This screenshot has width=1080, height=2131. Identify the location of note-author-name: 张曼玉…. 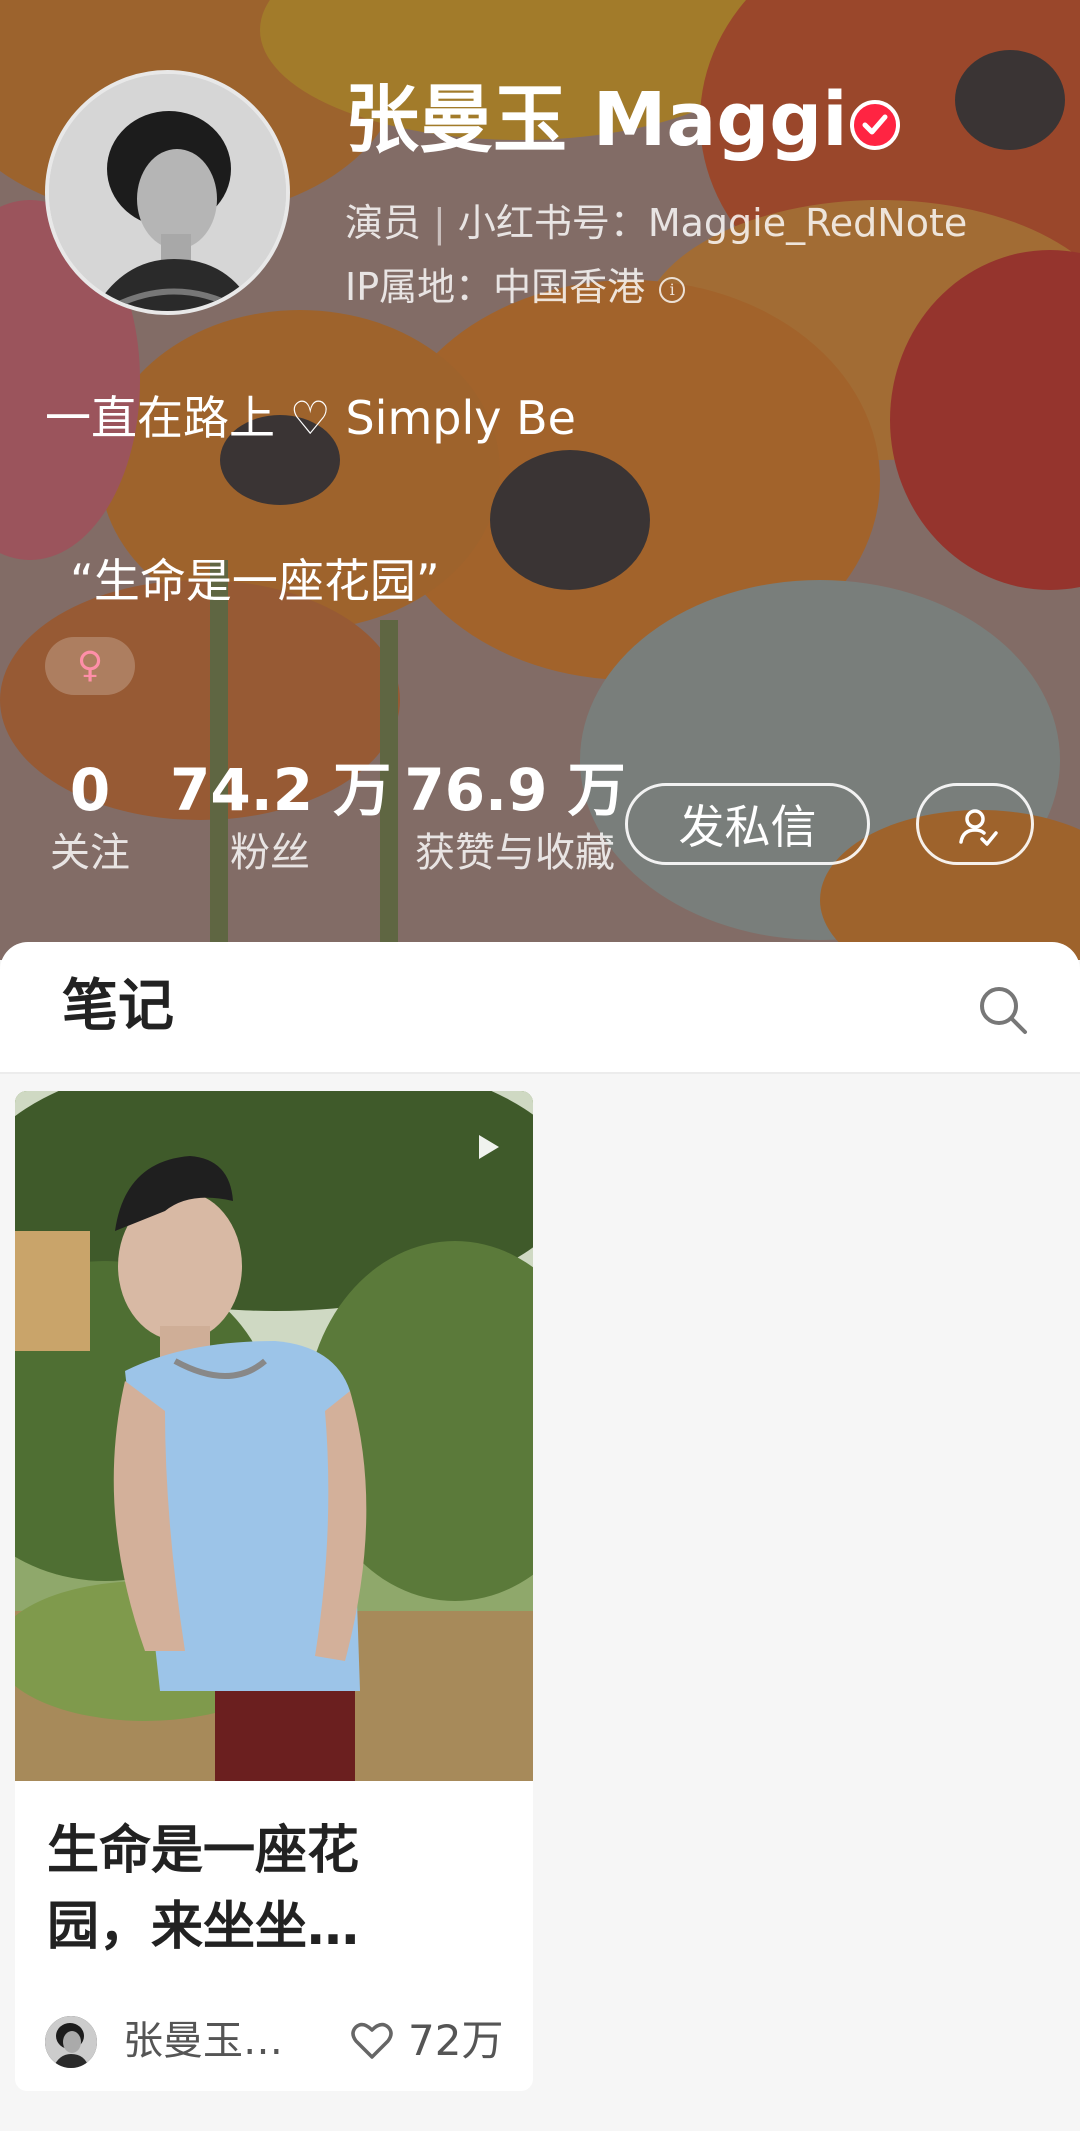
(203, 2041).